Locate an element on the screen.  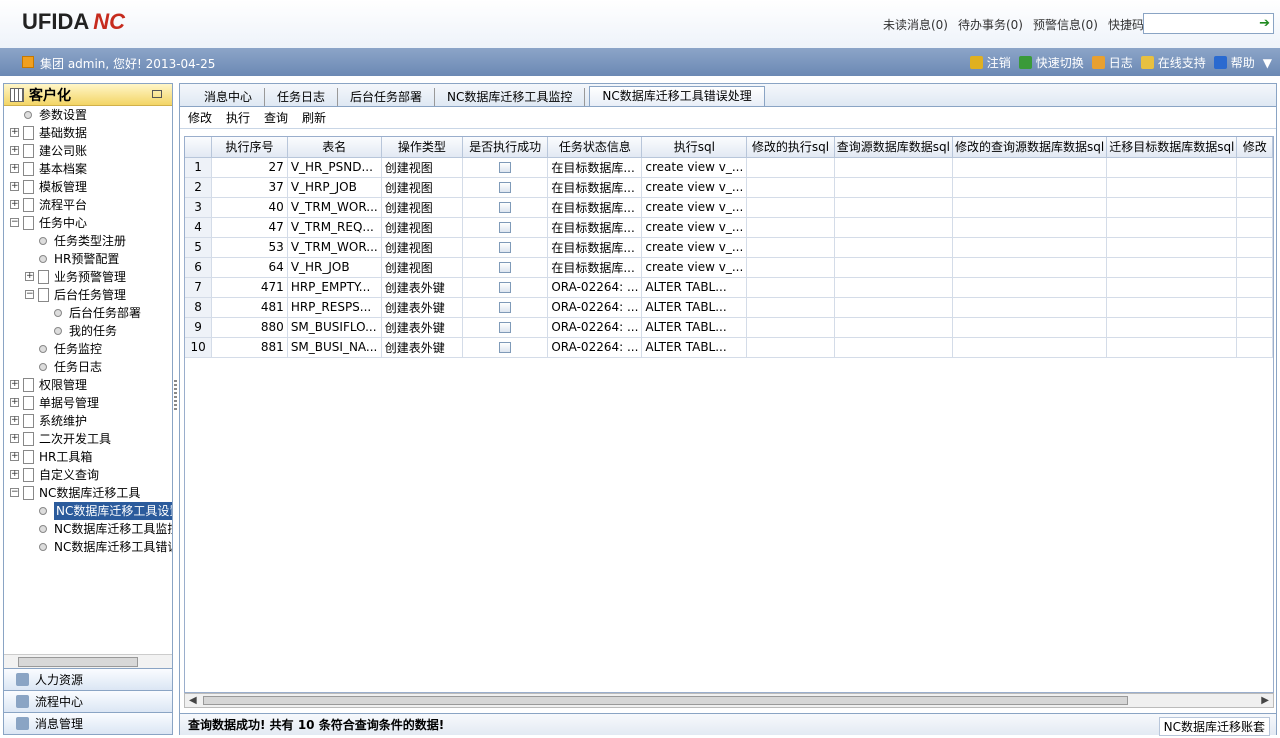
tab-2: 后台任务部署 is located at coordinates (387, 97).